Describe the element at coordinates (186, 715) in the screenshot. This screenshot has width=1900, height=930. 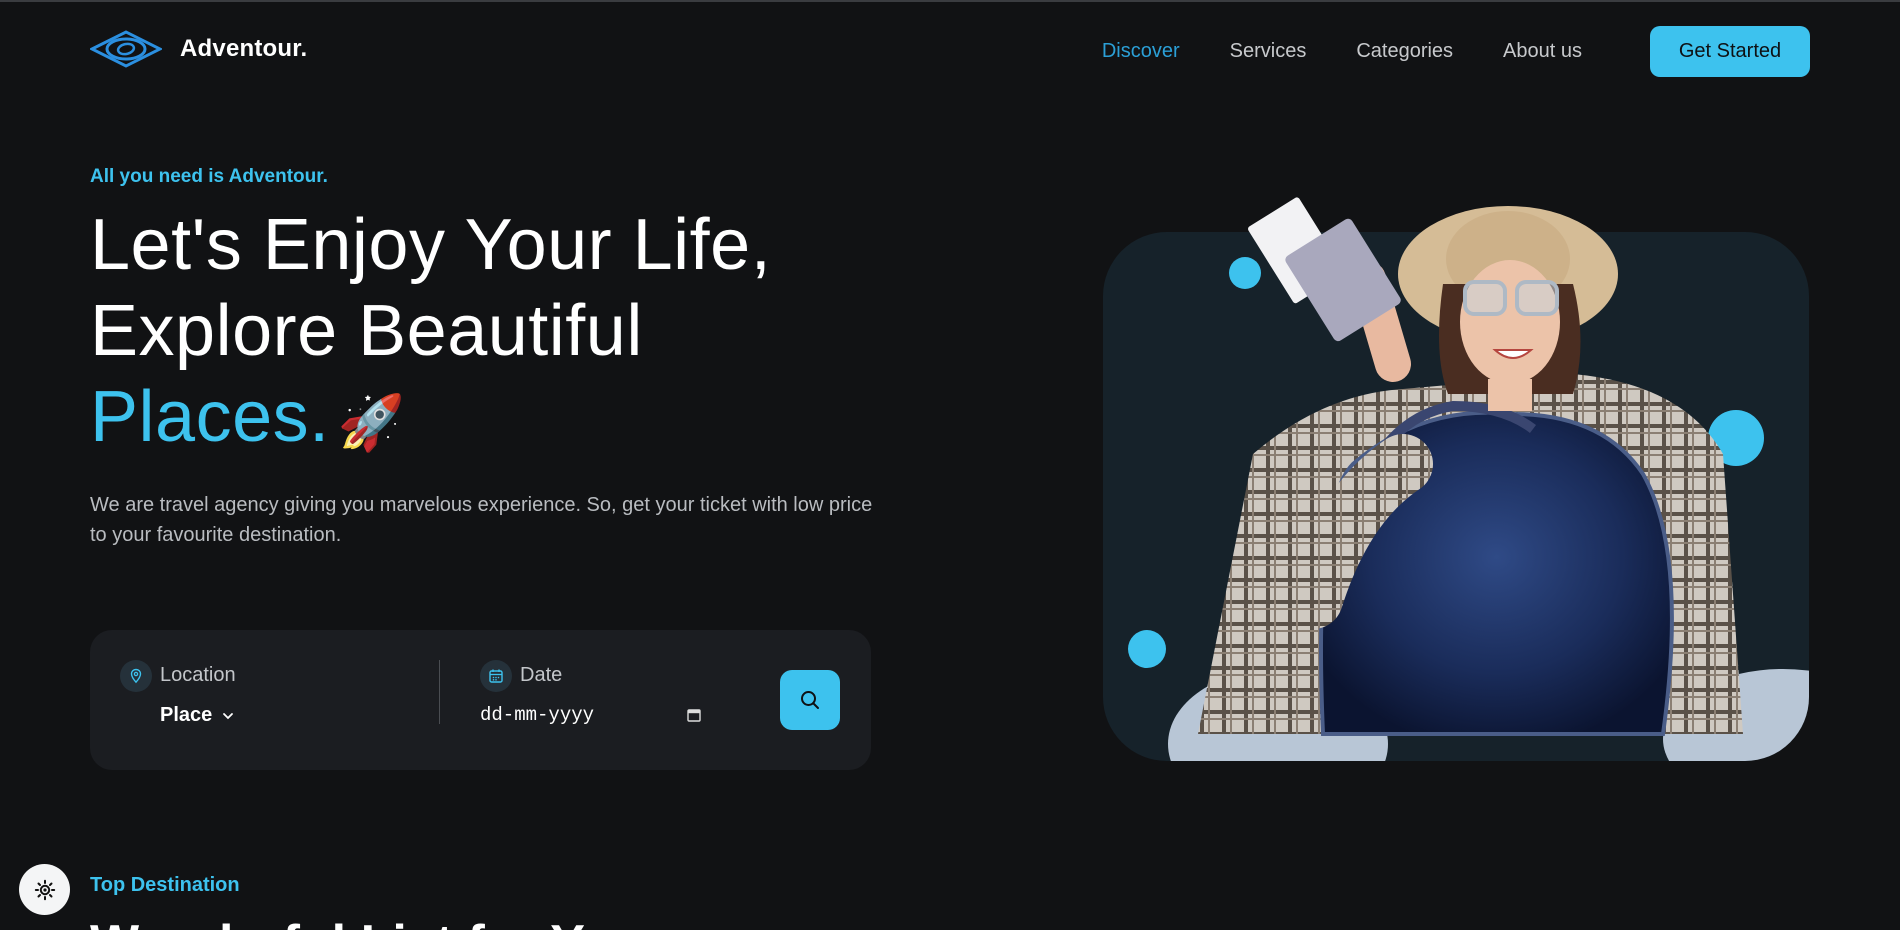
I see `location-select-value: Place` at that location.